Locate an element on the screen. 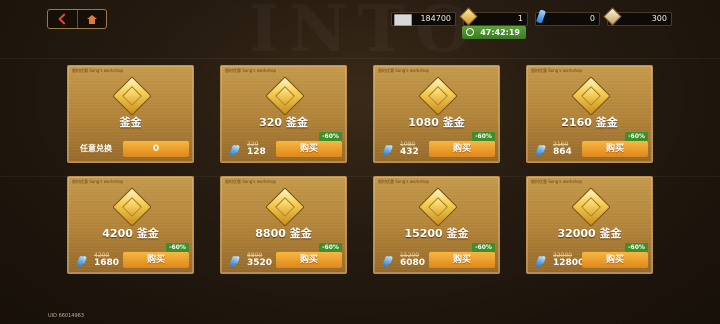  back-arrow-icon is located at coordinates (64, 19).